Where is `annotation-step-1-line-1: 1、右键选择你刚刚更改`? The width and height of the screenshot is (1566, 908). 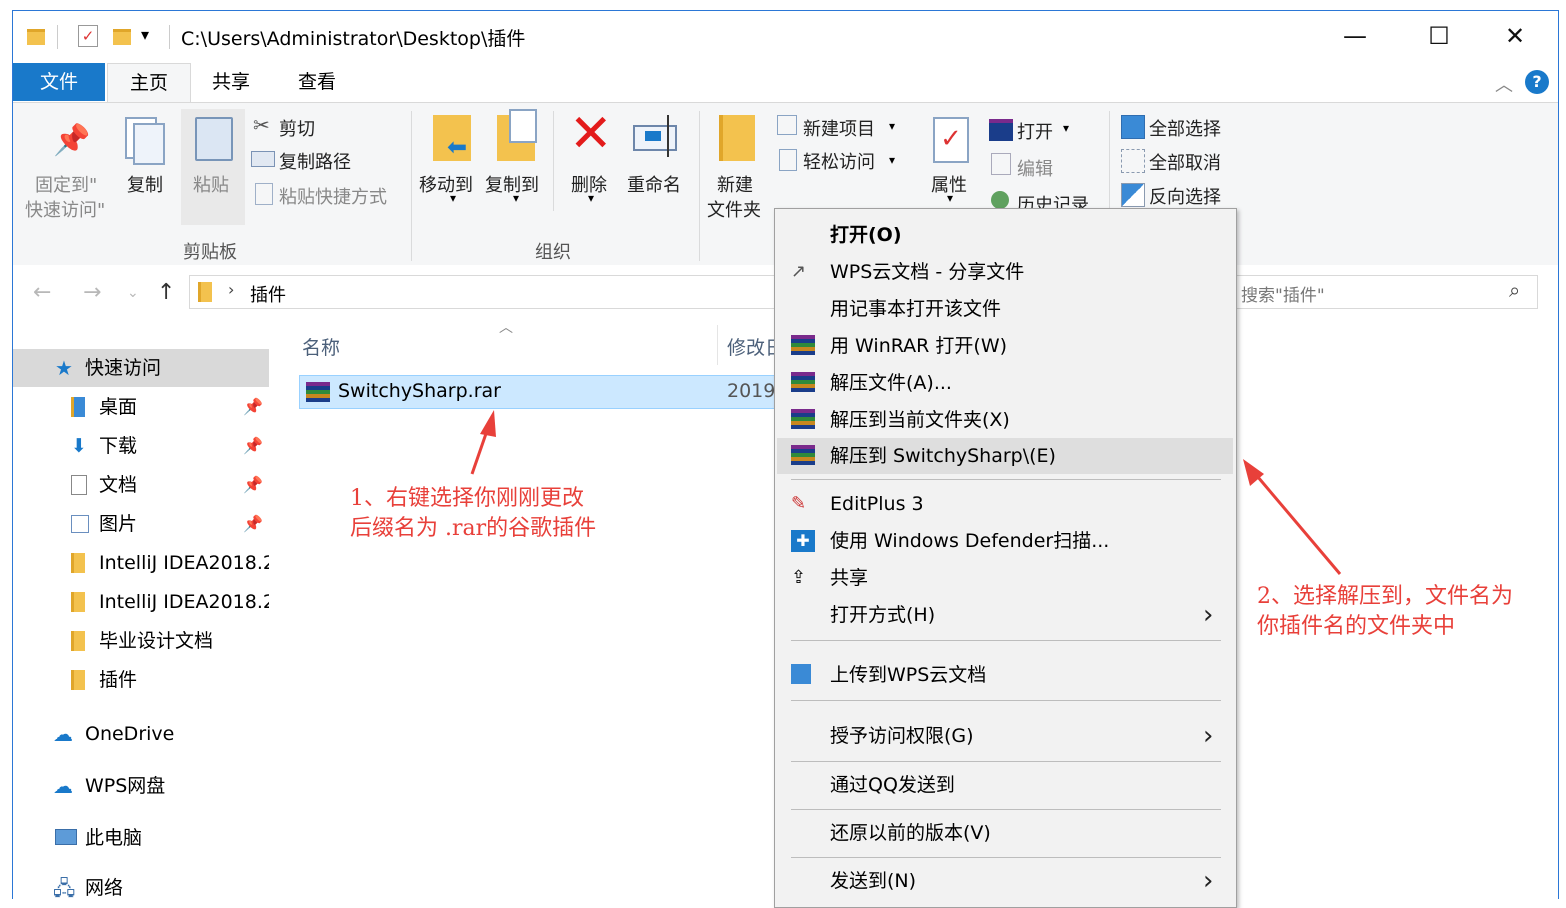
annotation-step-1-line-1: 1、右键选择你刚刚更改 is located at coordinates (467, 498).